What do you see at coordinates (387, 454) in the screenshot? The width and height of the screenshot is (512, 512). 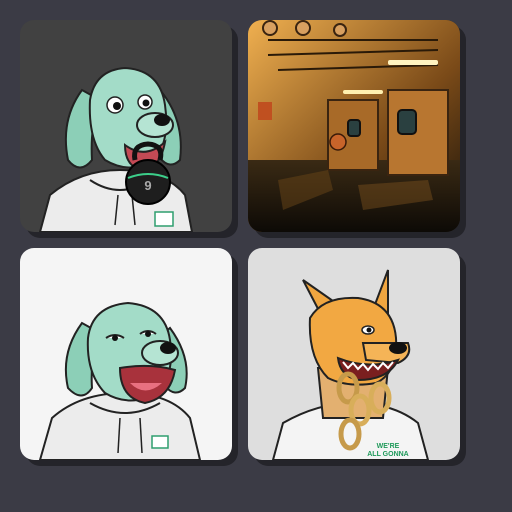 I see `shirt-text-line2: ALL GONNA` at bounding box center [387, 454].